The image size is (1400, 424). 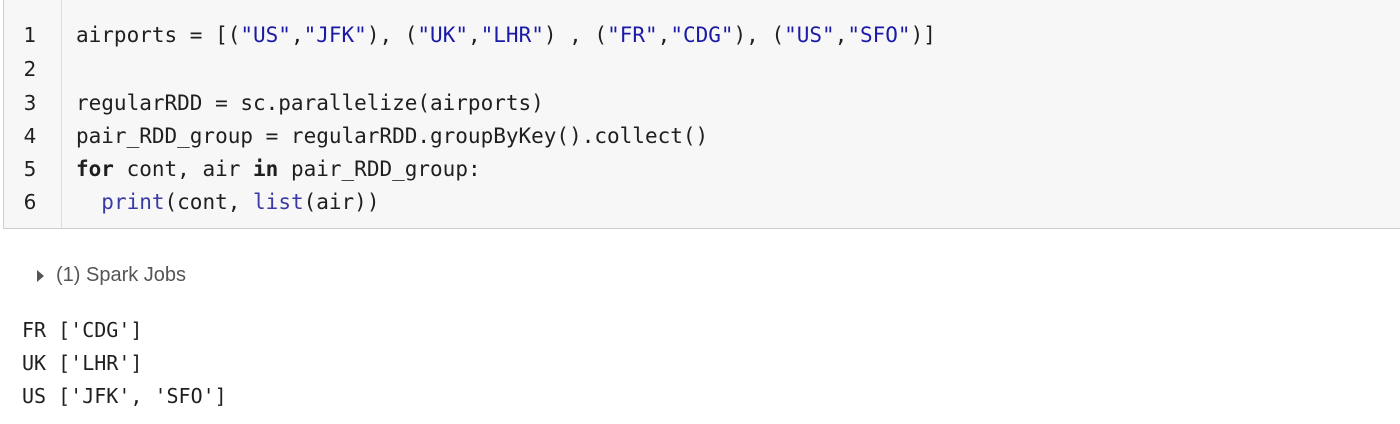 I want to click on line-number: 4, so click(x=30, y=136).